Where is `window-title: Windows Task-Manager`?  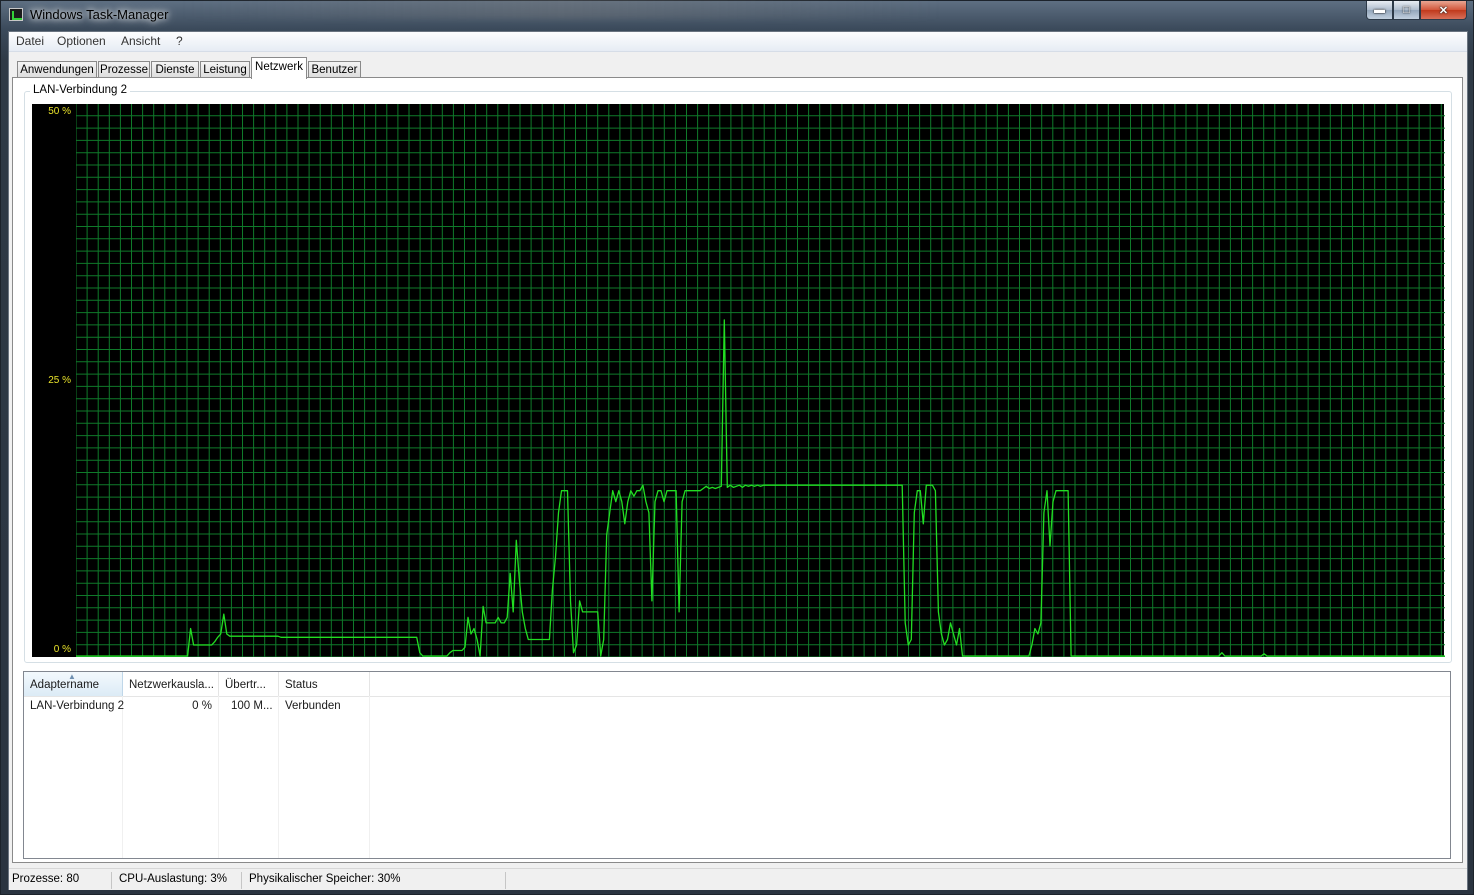
window-title: Windows Task-Manager is located at coordinates (99, 14).